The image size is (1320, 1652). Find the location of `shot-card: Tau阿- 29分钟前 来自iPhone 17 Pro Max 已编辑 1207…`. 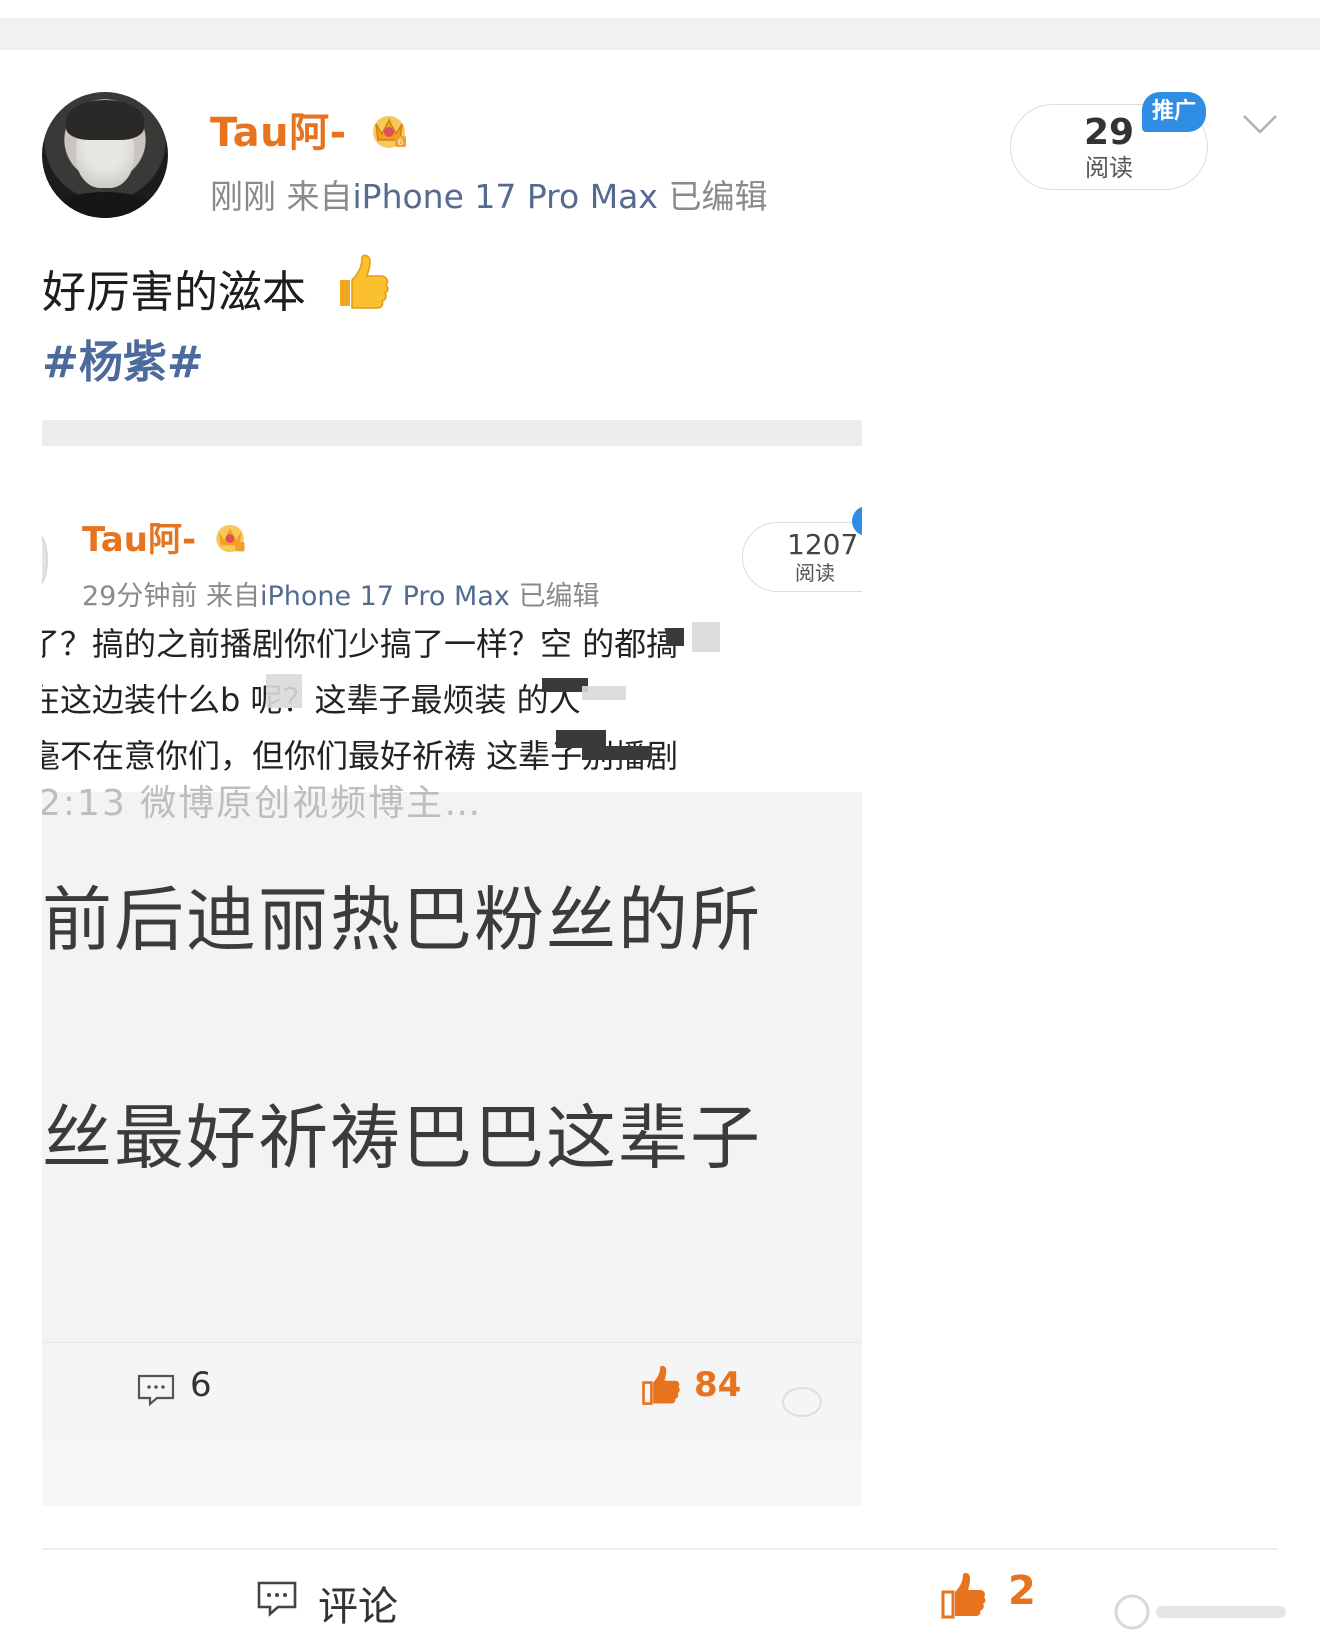

shot-card: Tau阿- 29分钟前 来自iPhone 17 Pro Max 已编辑 1207… is located at coordinates (452, 636).